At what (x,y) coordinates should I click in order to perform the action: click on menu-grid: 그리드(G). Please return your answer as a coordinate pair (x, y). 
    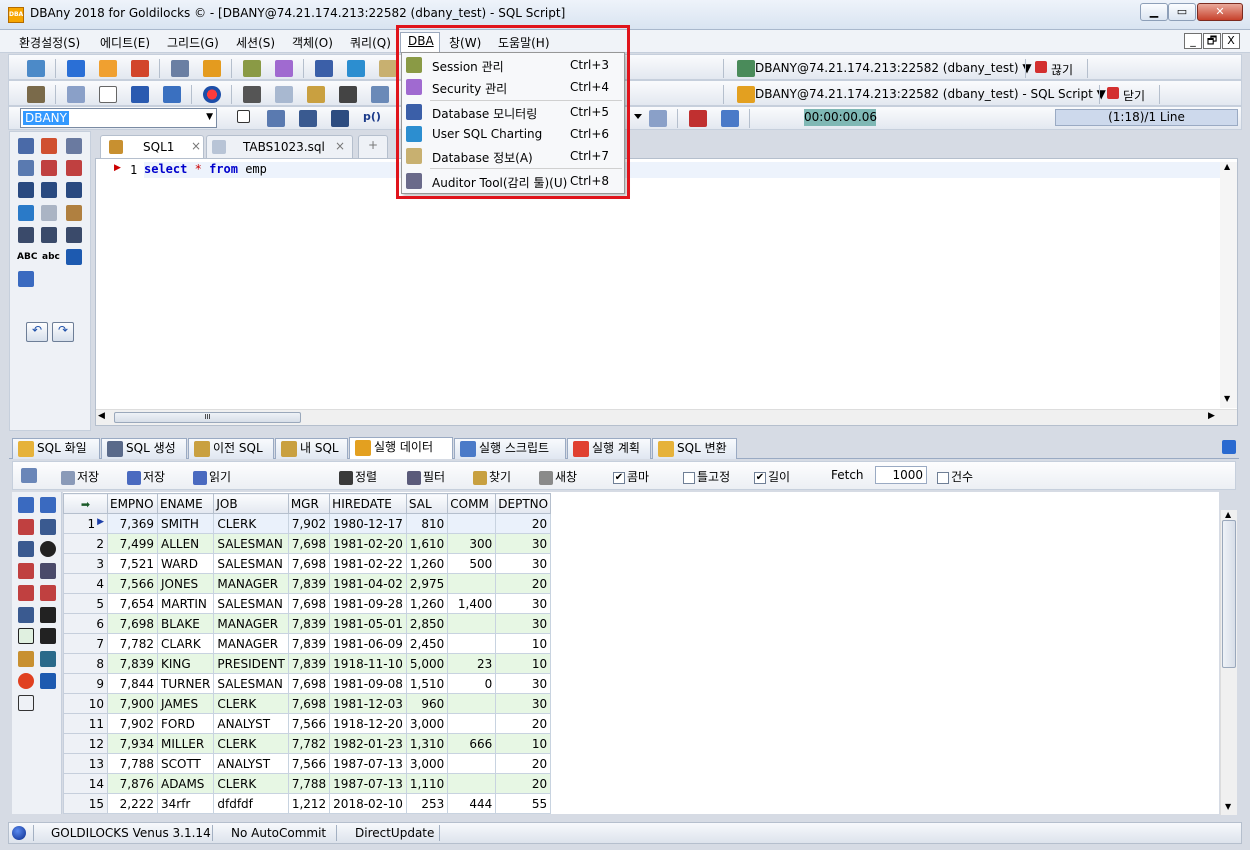
    Looking at the image, I should click on (193, 42).